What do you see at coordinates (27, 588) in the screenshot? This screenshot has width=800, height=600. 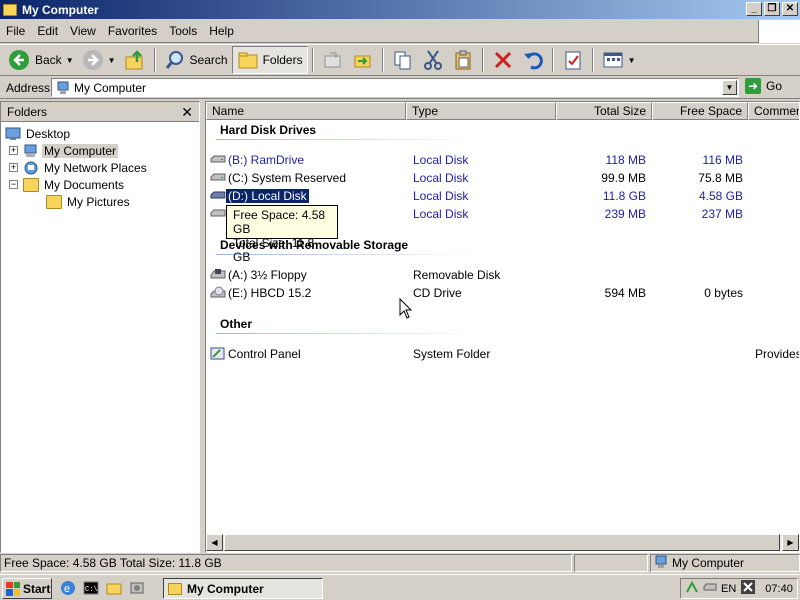 I see `start-button: Start` at bounding box center [27, 588].